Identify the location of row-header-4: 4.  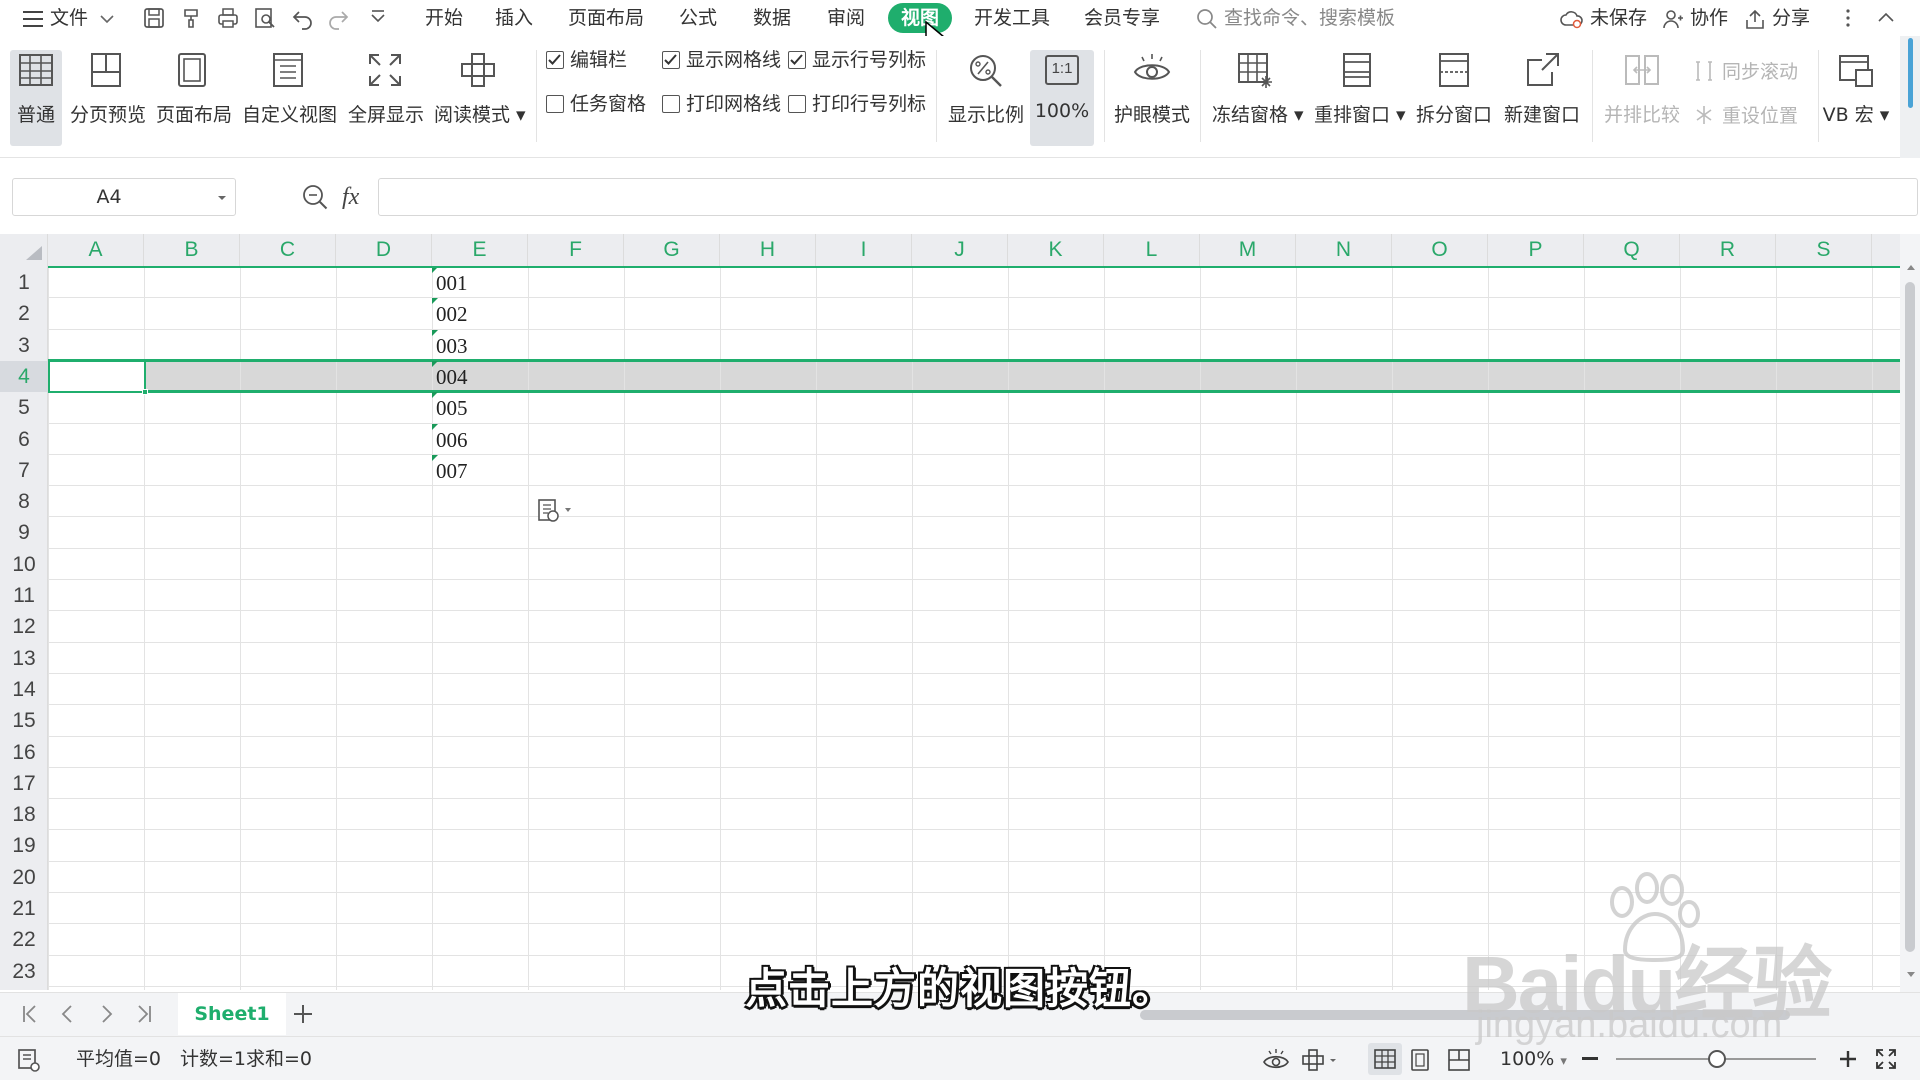
(24, 376).